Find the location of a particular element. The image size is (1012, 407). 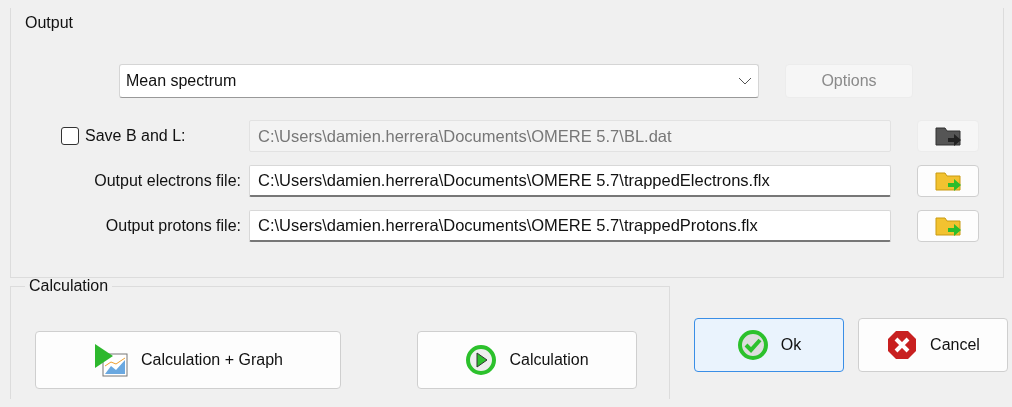

cancel-button: Cancel is located at coordinates (933, 345).